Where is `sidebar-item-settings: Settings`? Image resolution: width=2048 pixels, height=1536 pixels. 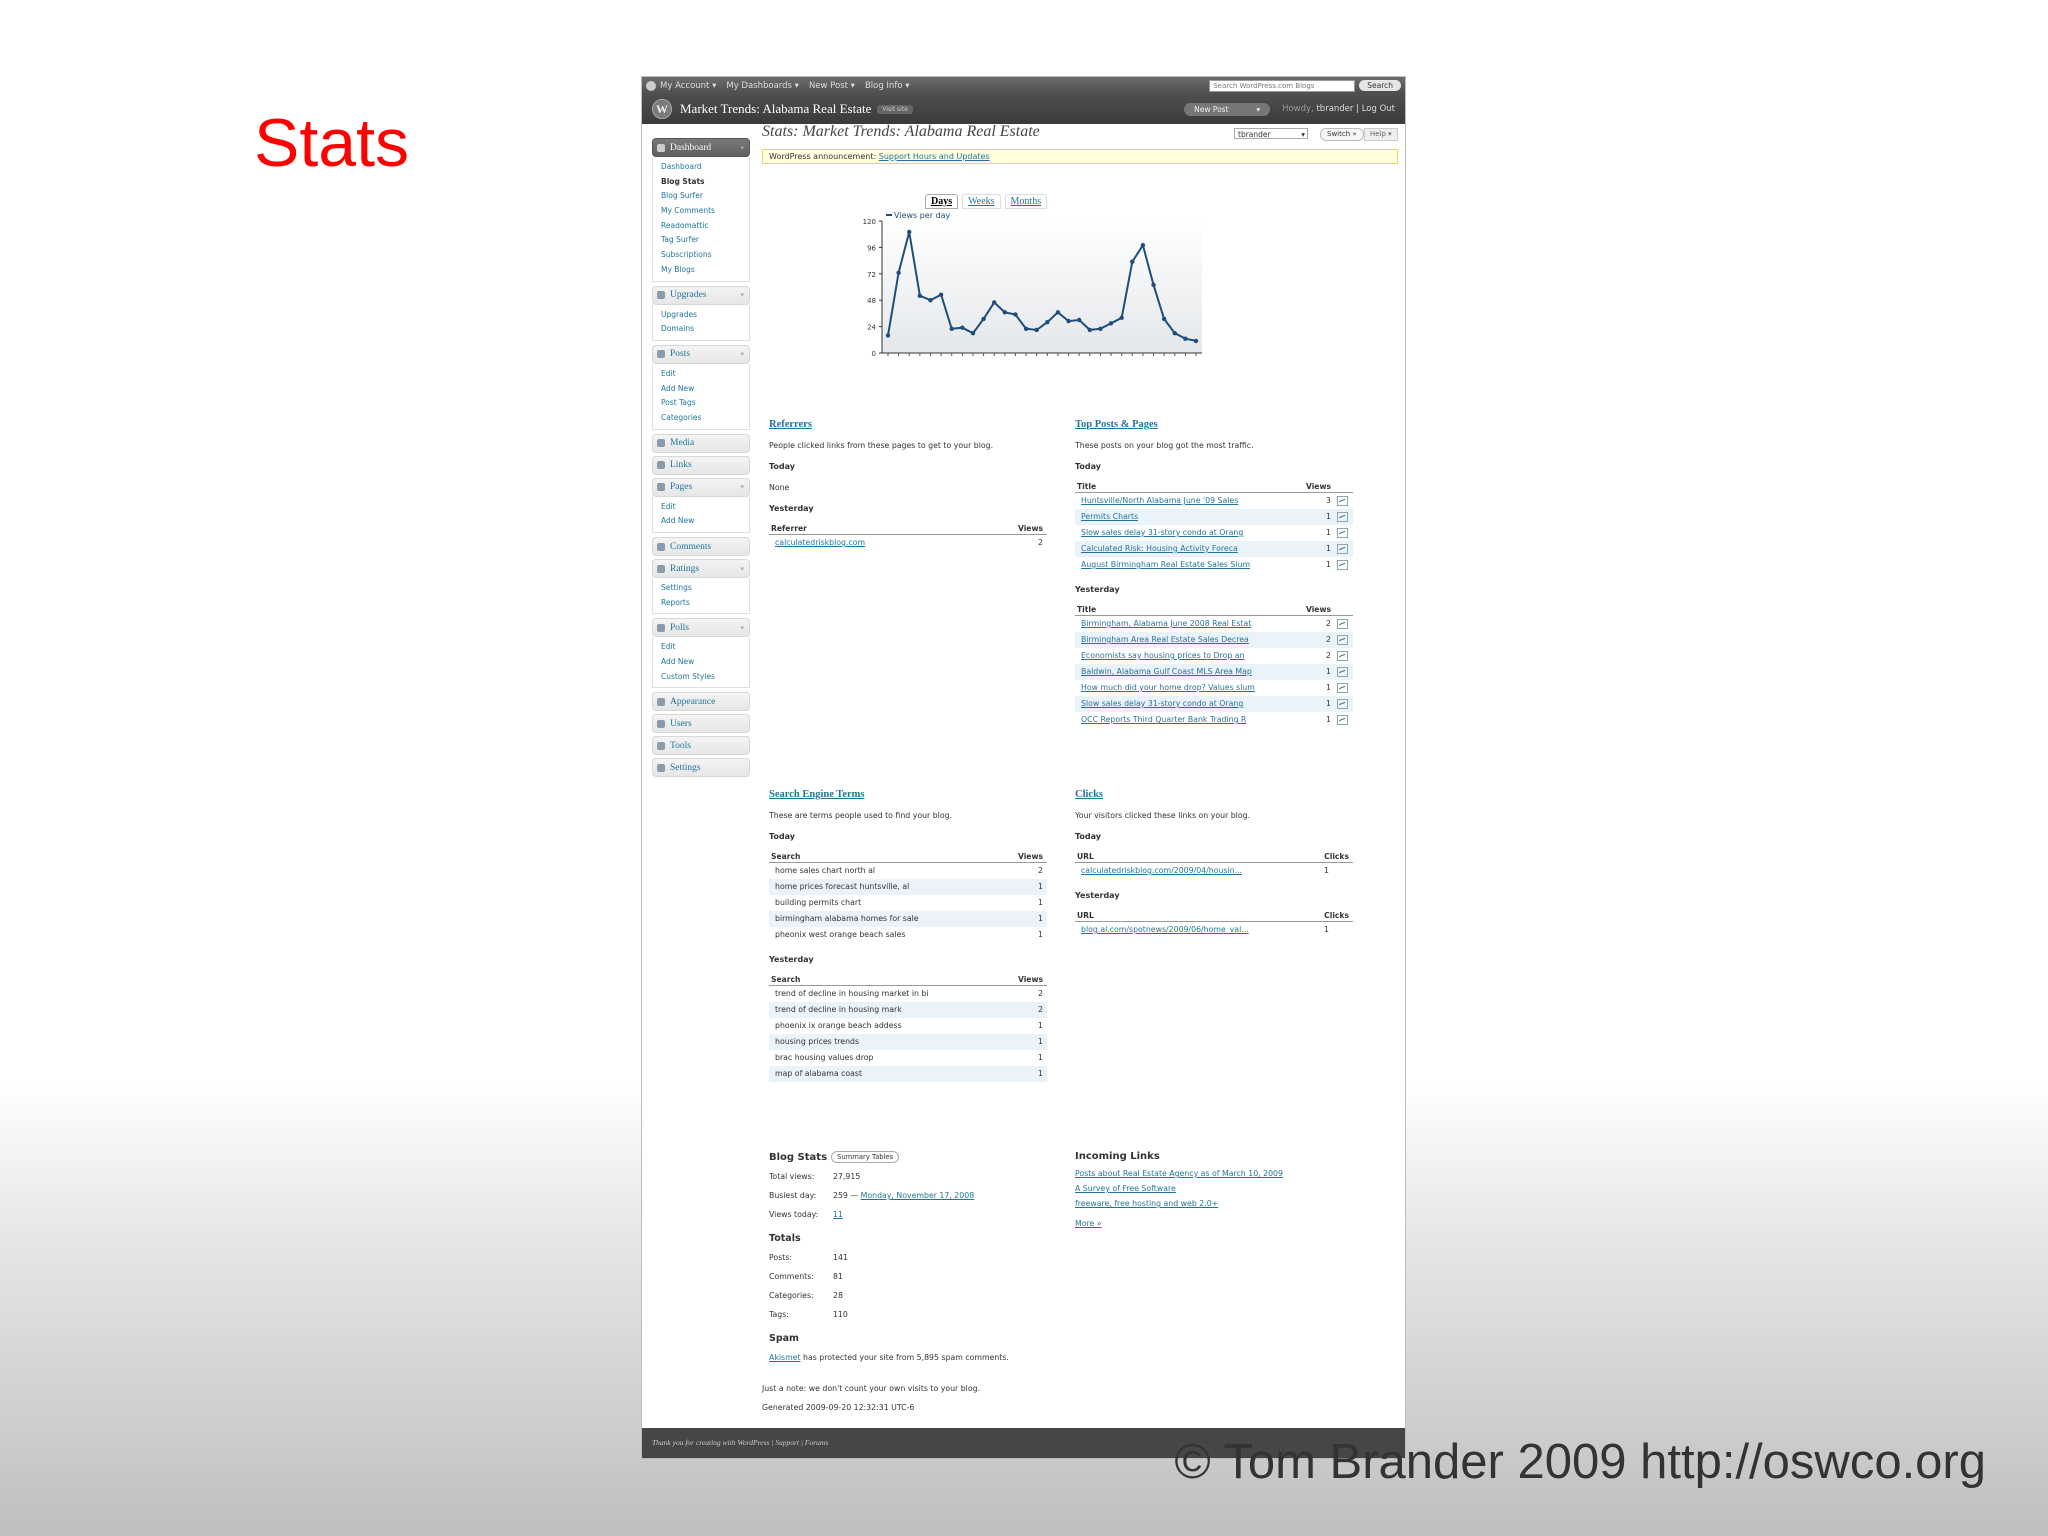
sidebar-item-settings: Settings is located at coordinates (701, 768).